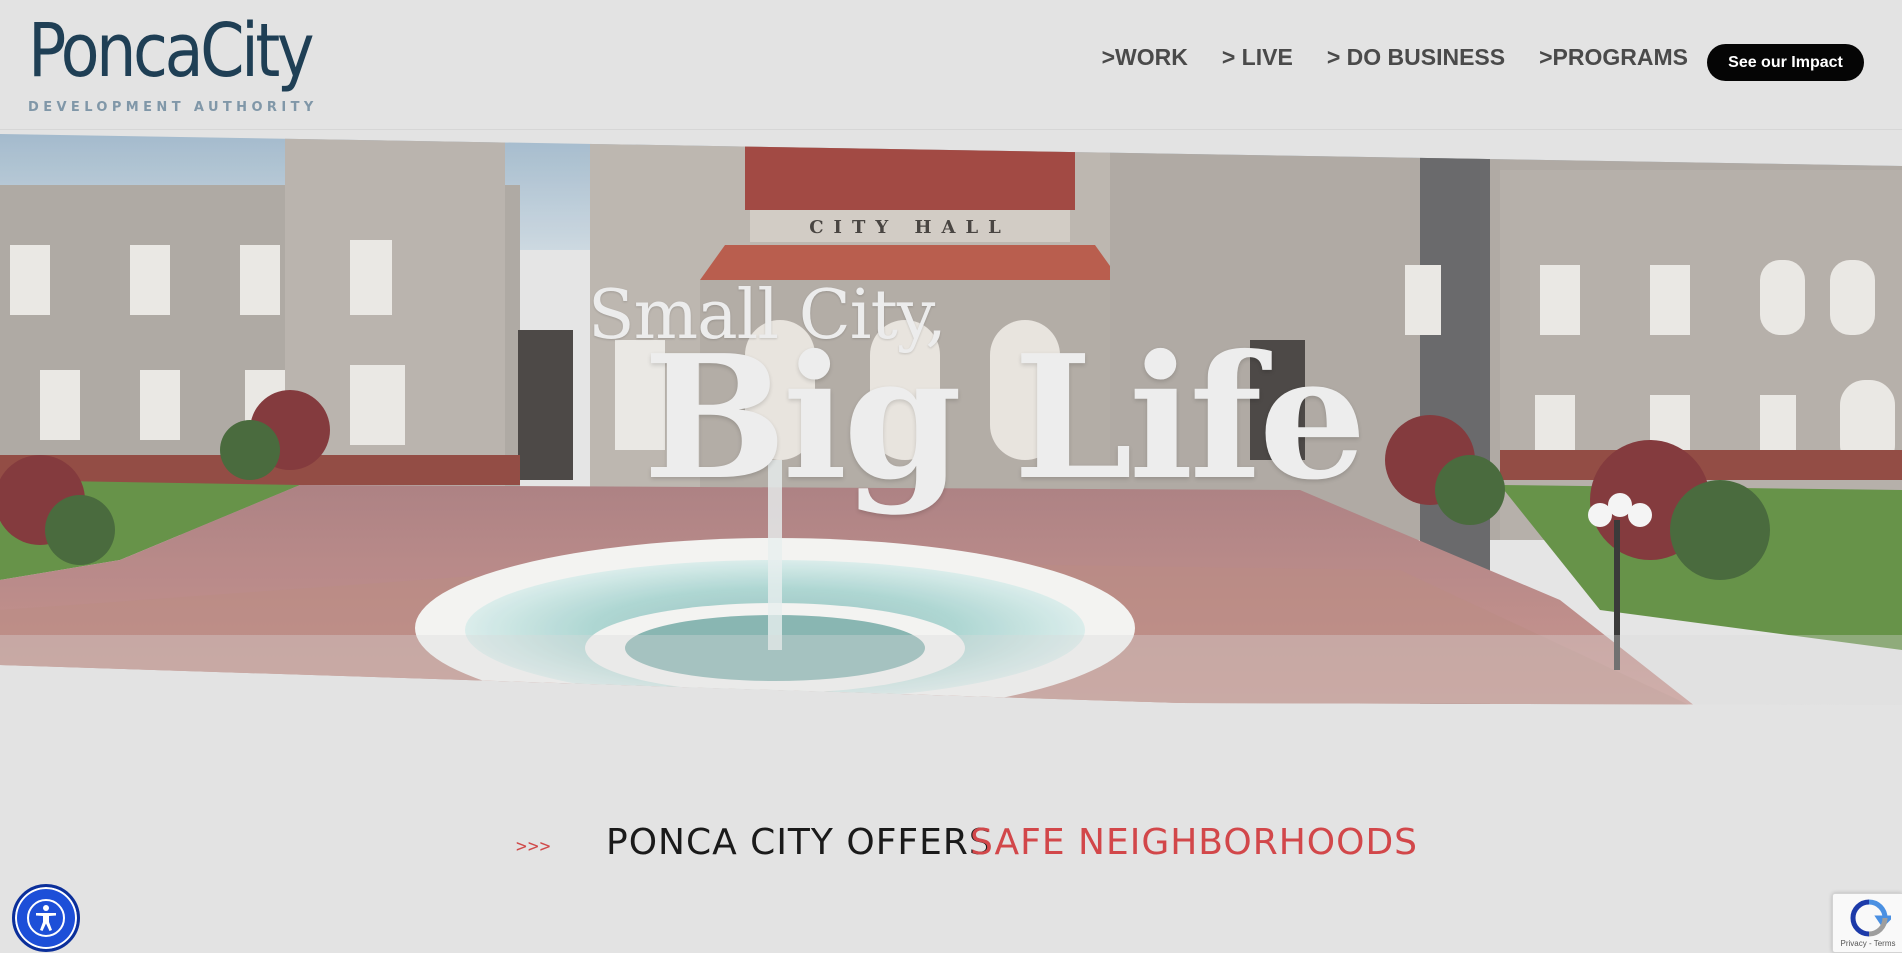 The image size is (1902, 953). I want to click on see-our-impact-button: See our Impact, so click(1785, 62).